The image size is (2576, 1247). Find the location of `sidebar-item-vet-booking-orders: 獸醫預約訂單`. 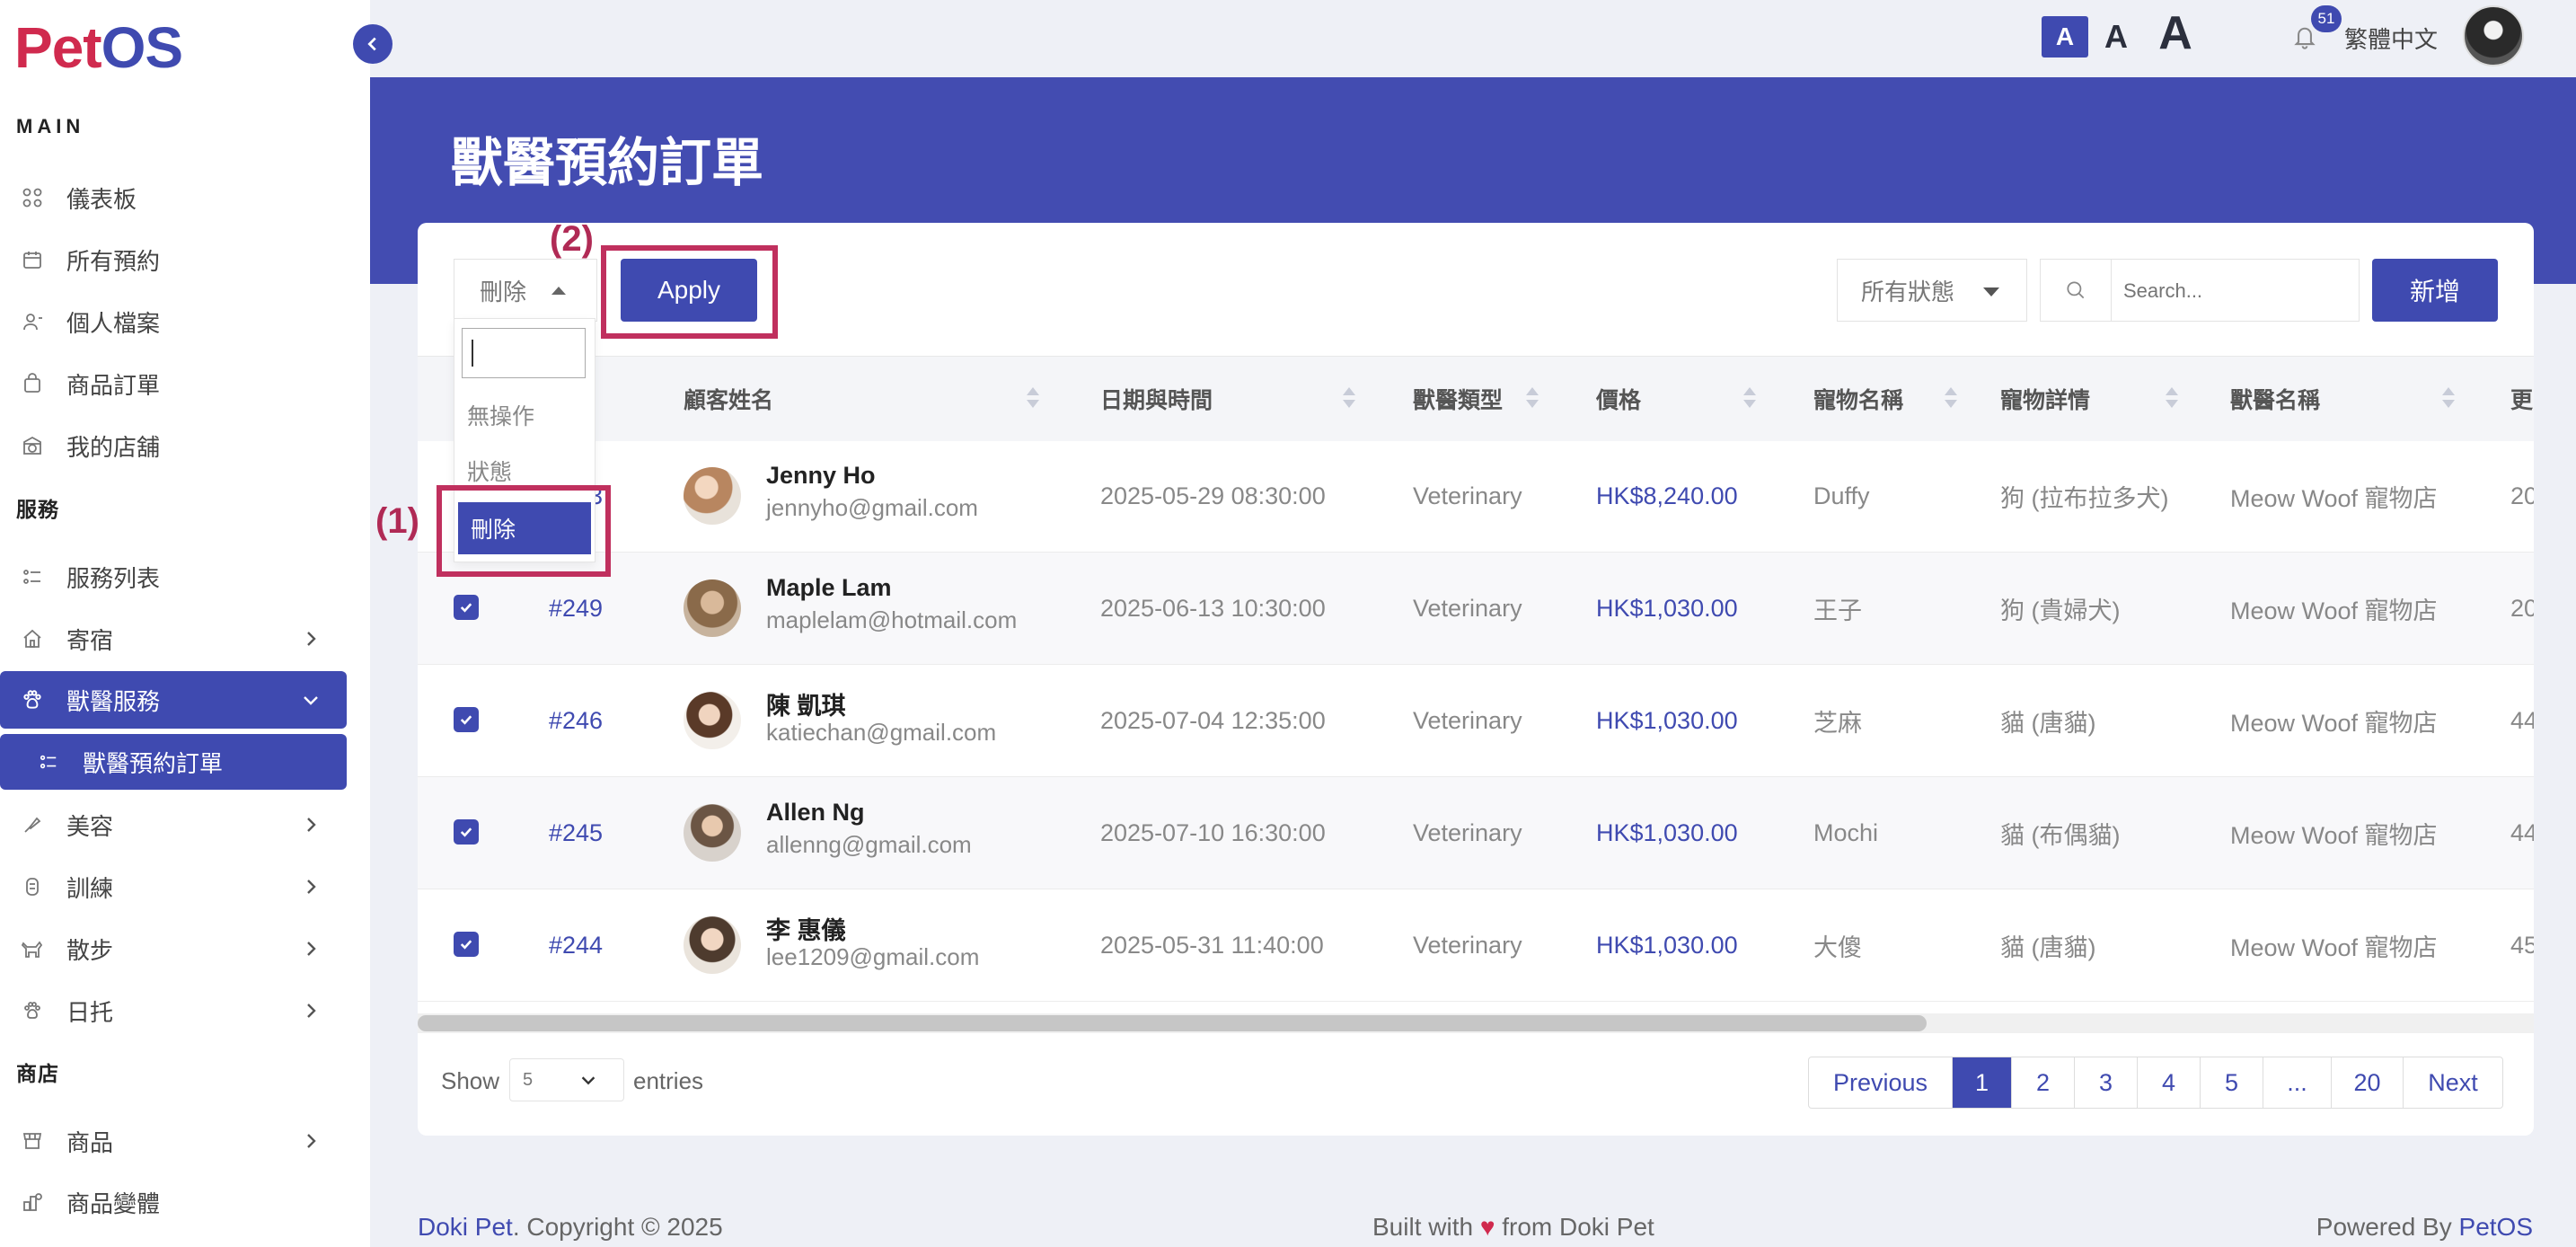

sidebar-item-vet-booking-orders: 獸醫預約訂單 is located at coordinates (173, 762).